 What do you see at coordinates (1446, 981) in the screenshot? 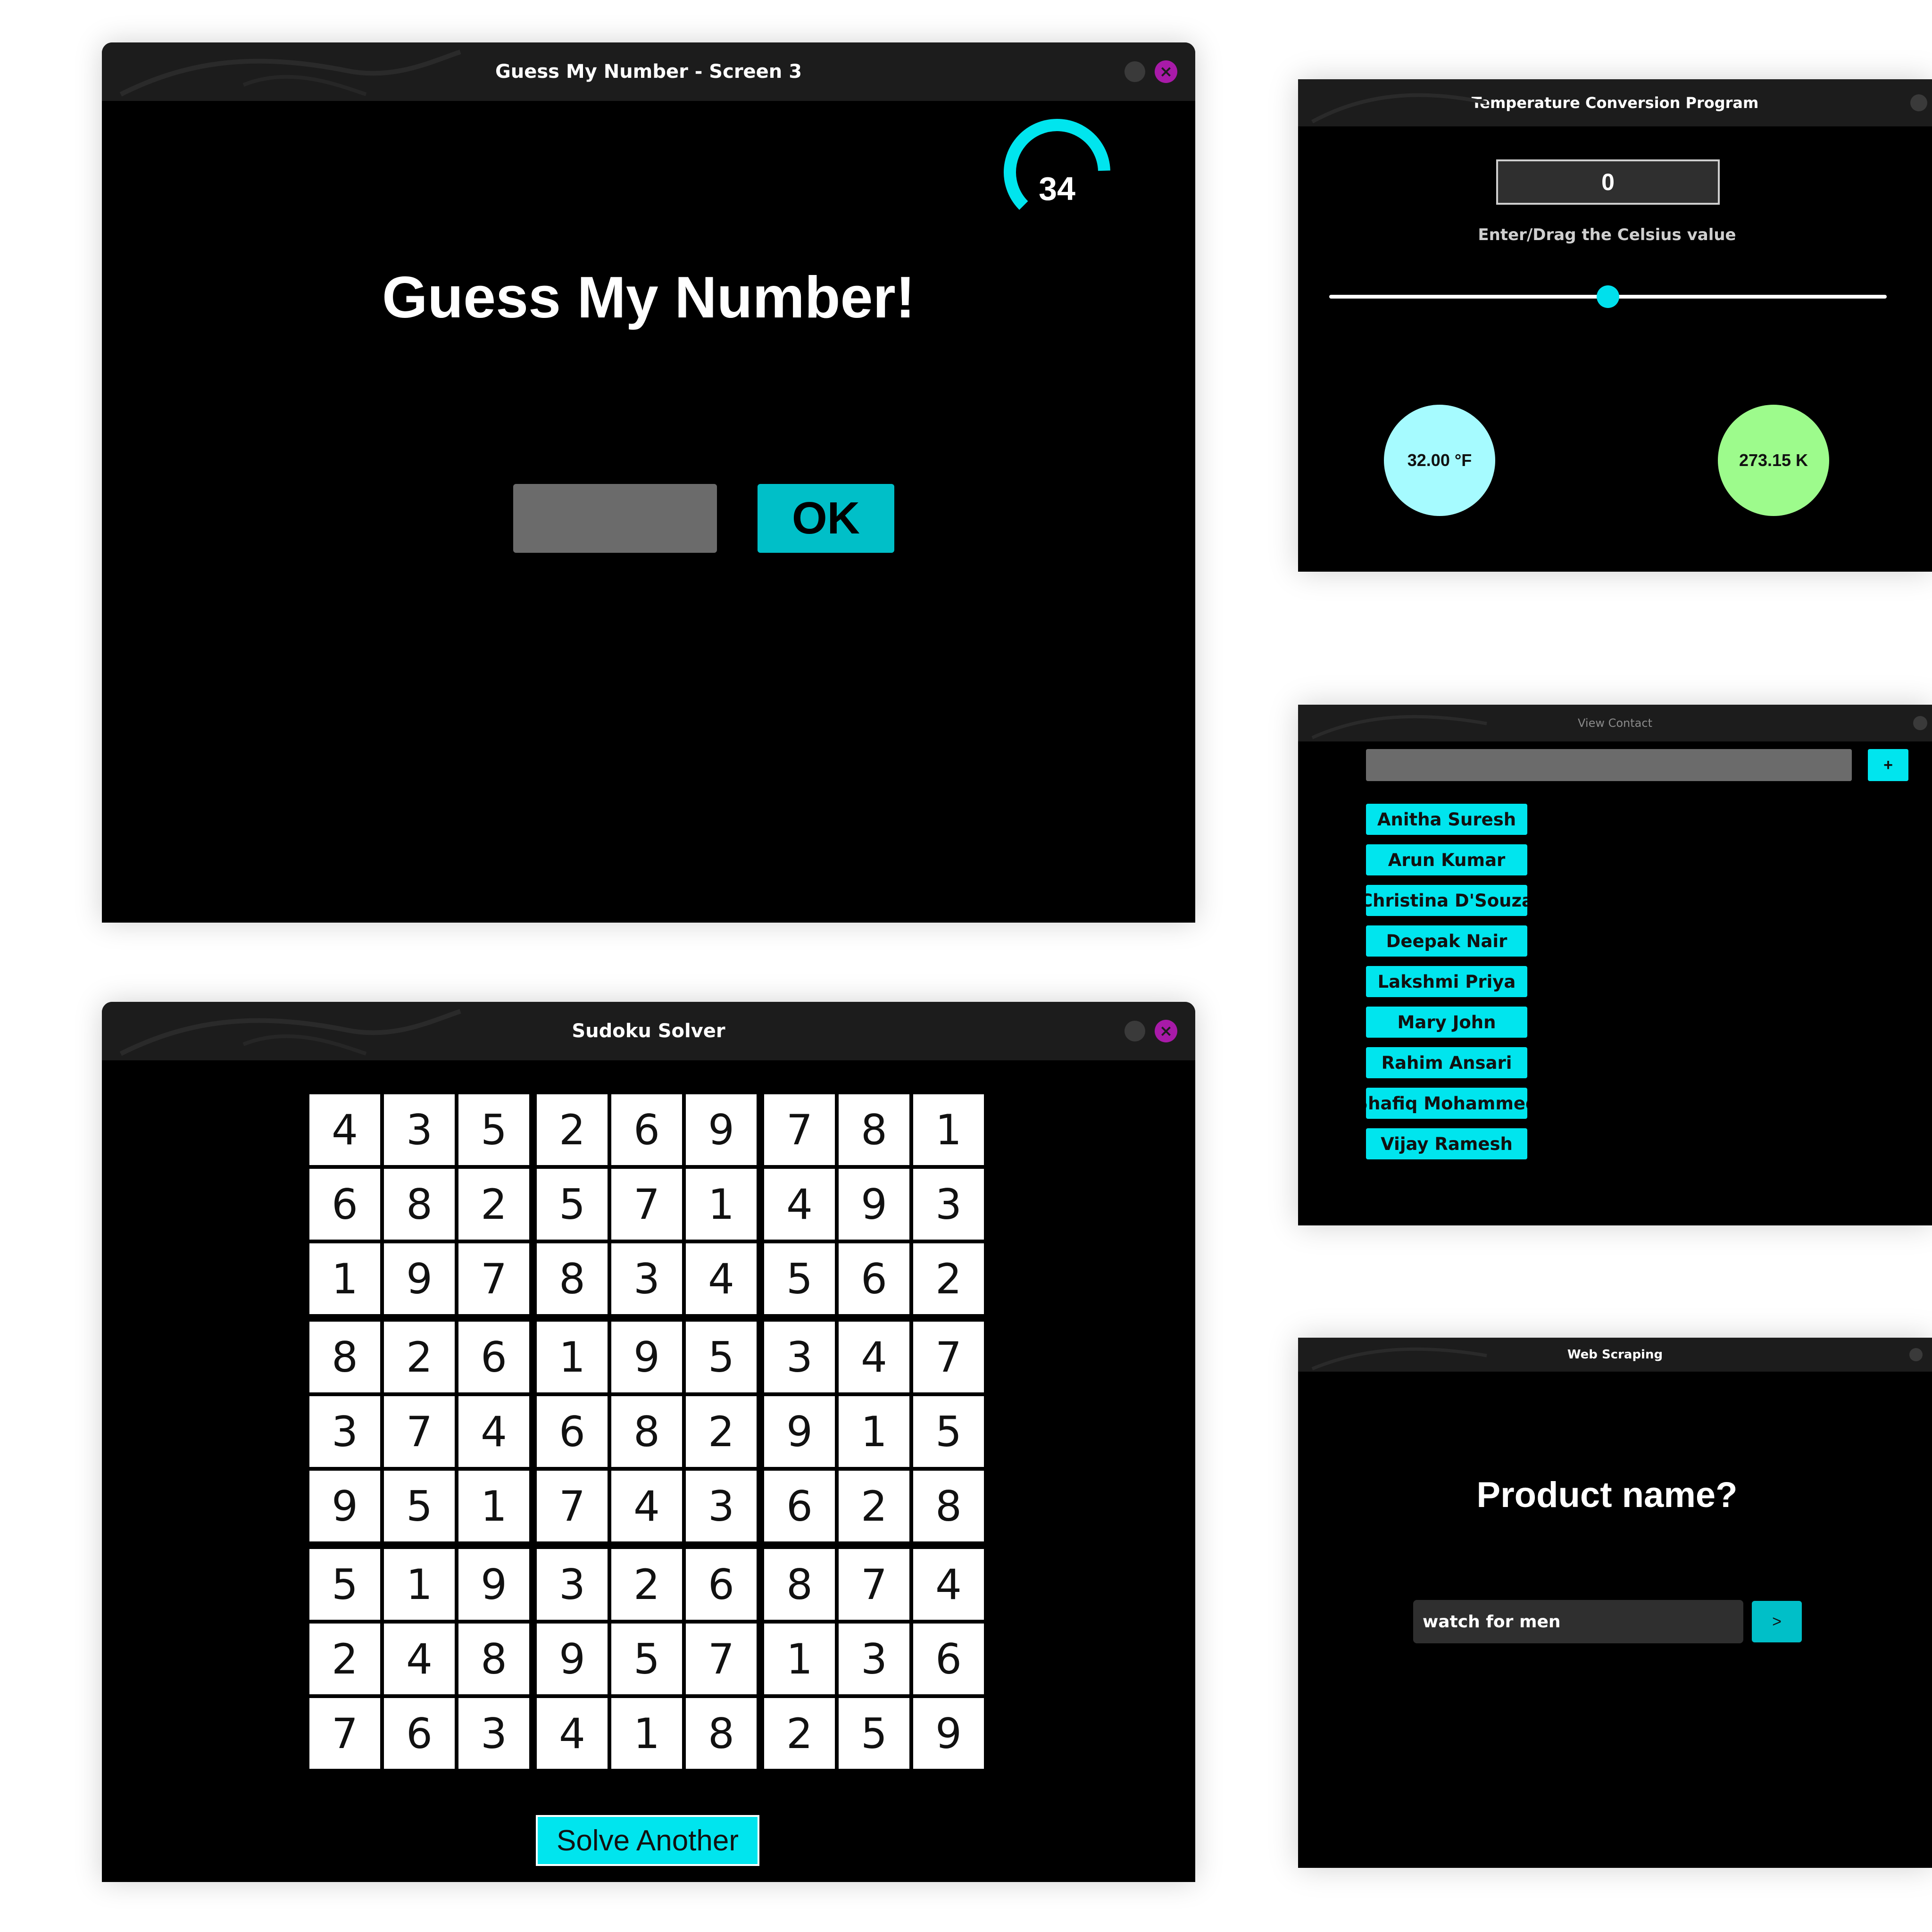
I see `contact-item: Lakshmi Priya` at bounding box center [1446, 981].